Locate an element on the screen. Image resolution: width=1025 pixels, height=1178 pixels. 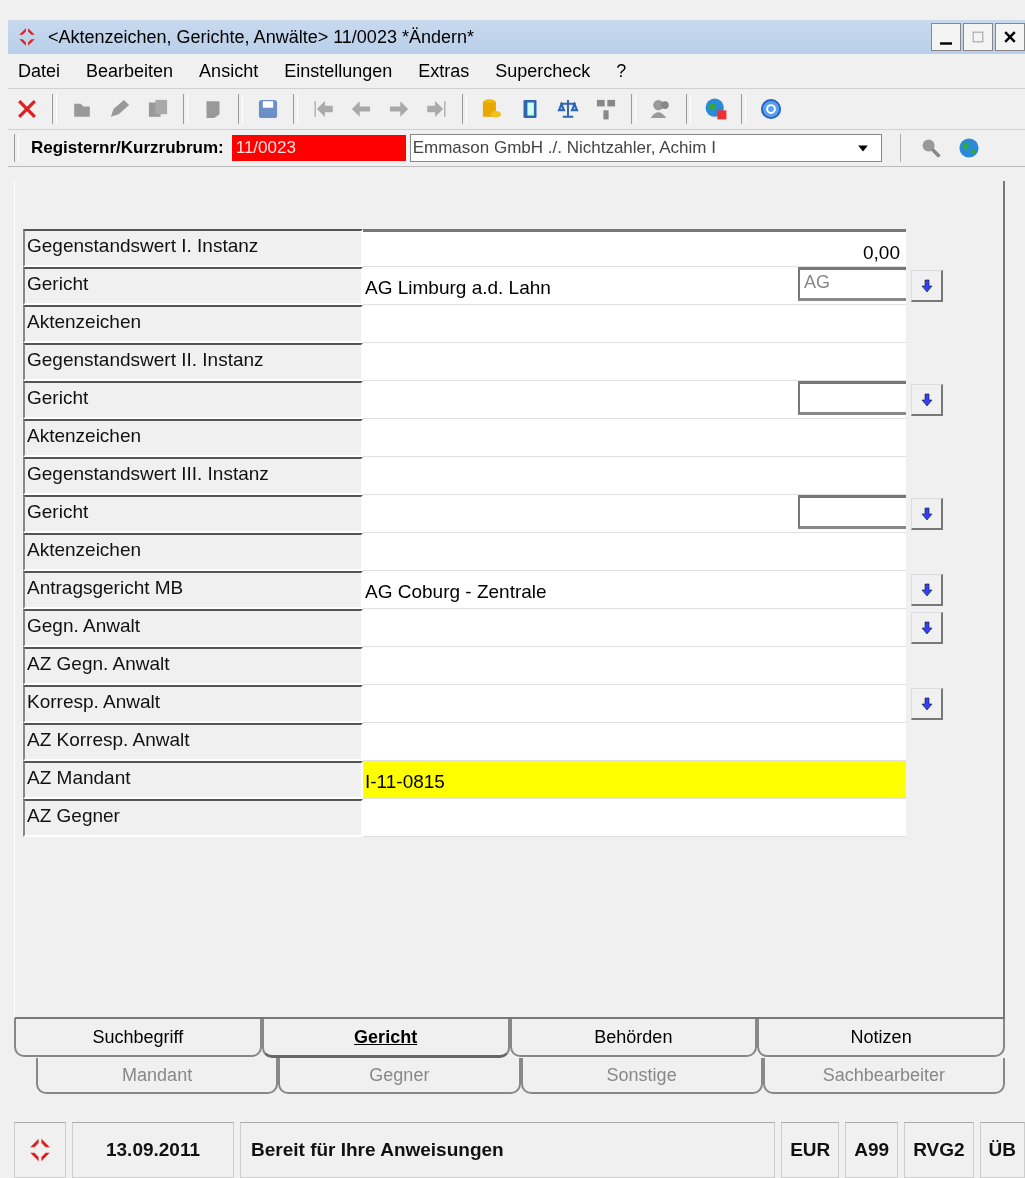
minimize-button is located at coordinates (946, 37).